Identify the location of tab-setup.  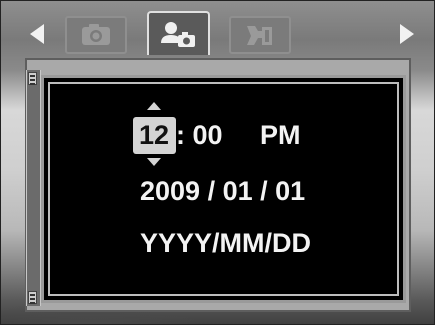
(178, 33).